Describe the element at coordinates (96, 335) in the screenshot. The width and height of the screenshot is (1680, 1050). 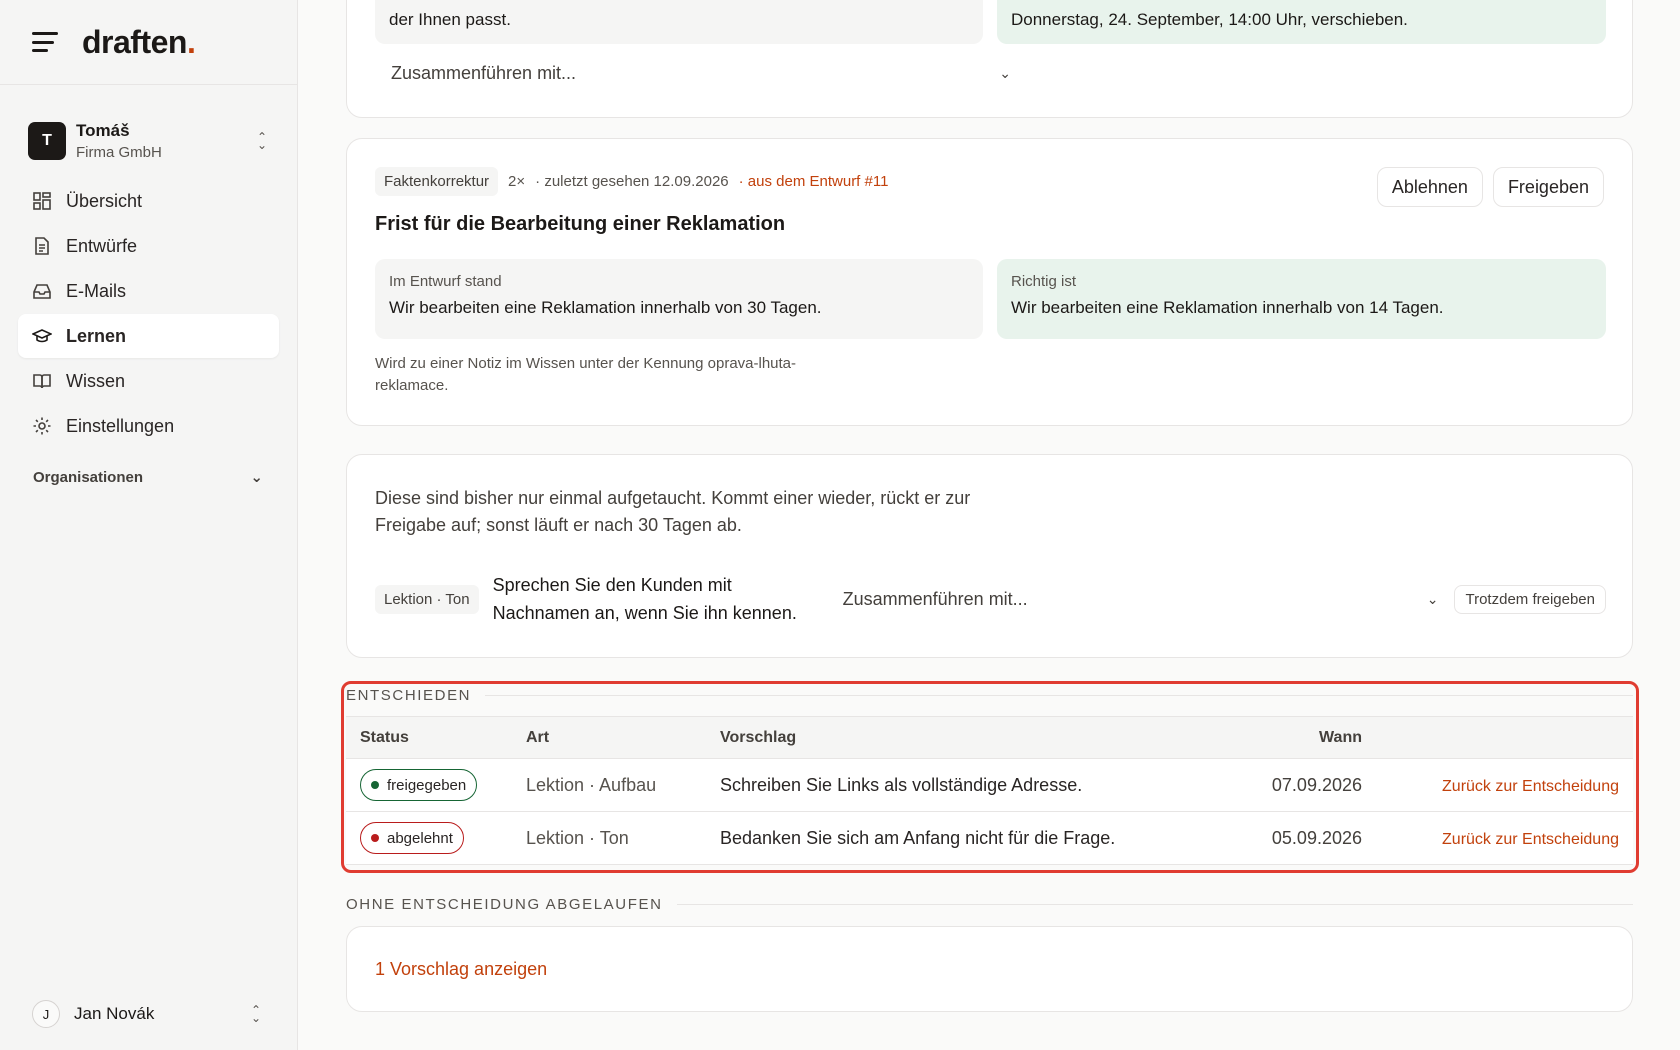
I see `sidebar-item-label: Lernen` at that location.